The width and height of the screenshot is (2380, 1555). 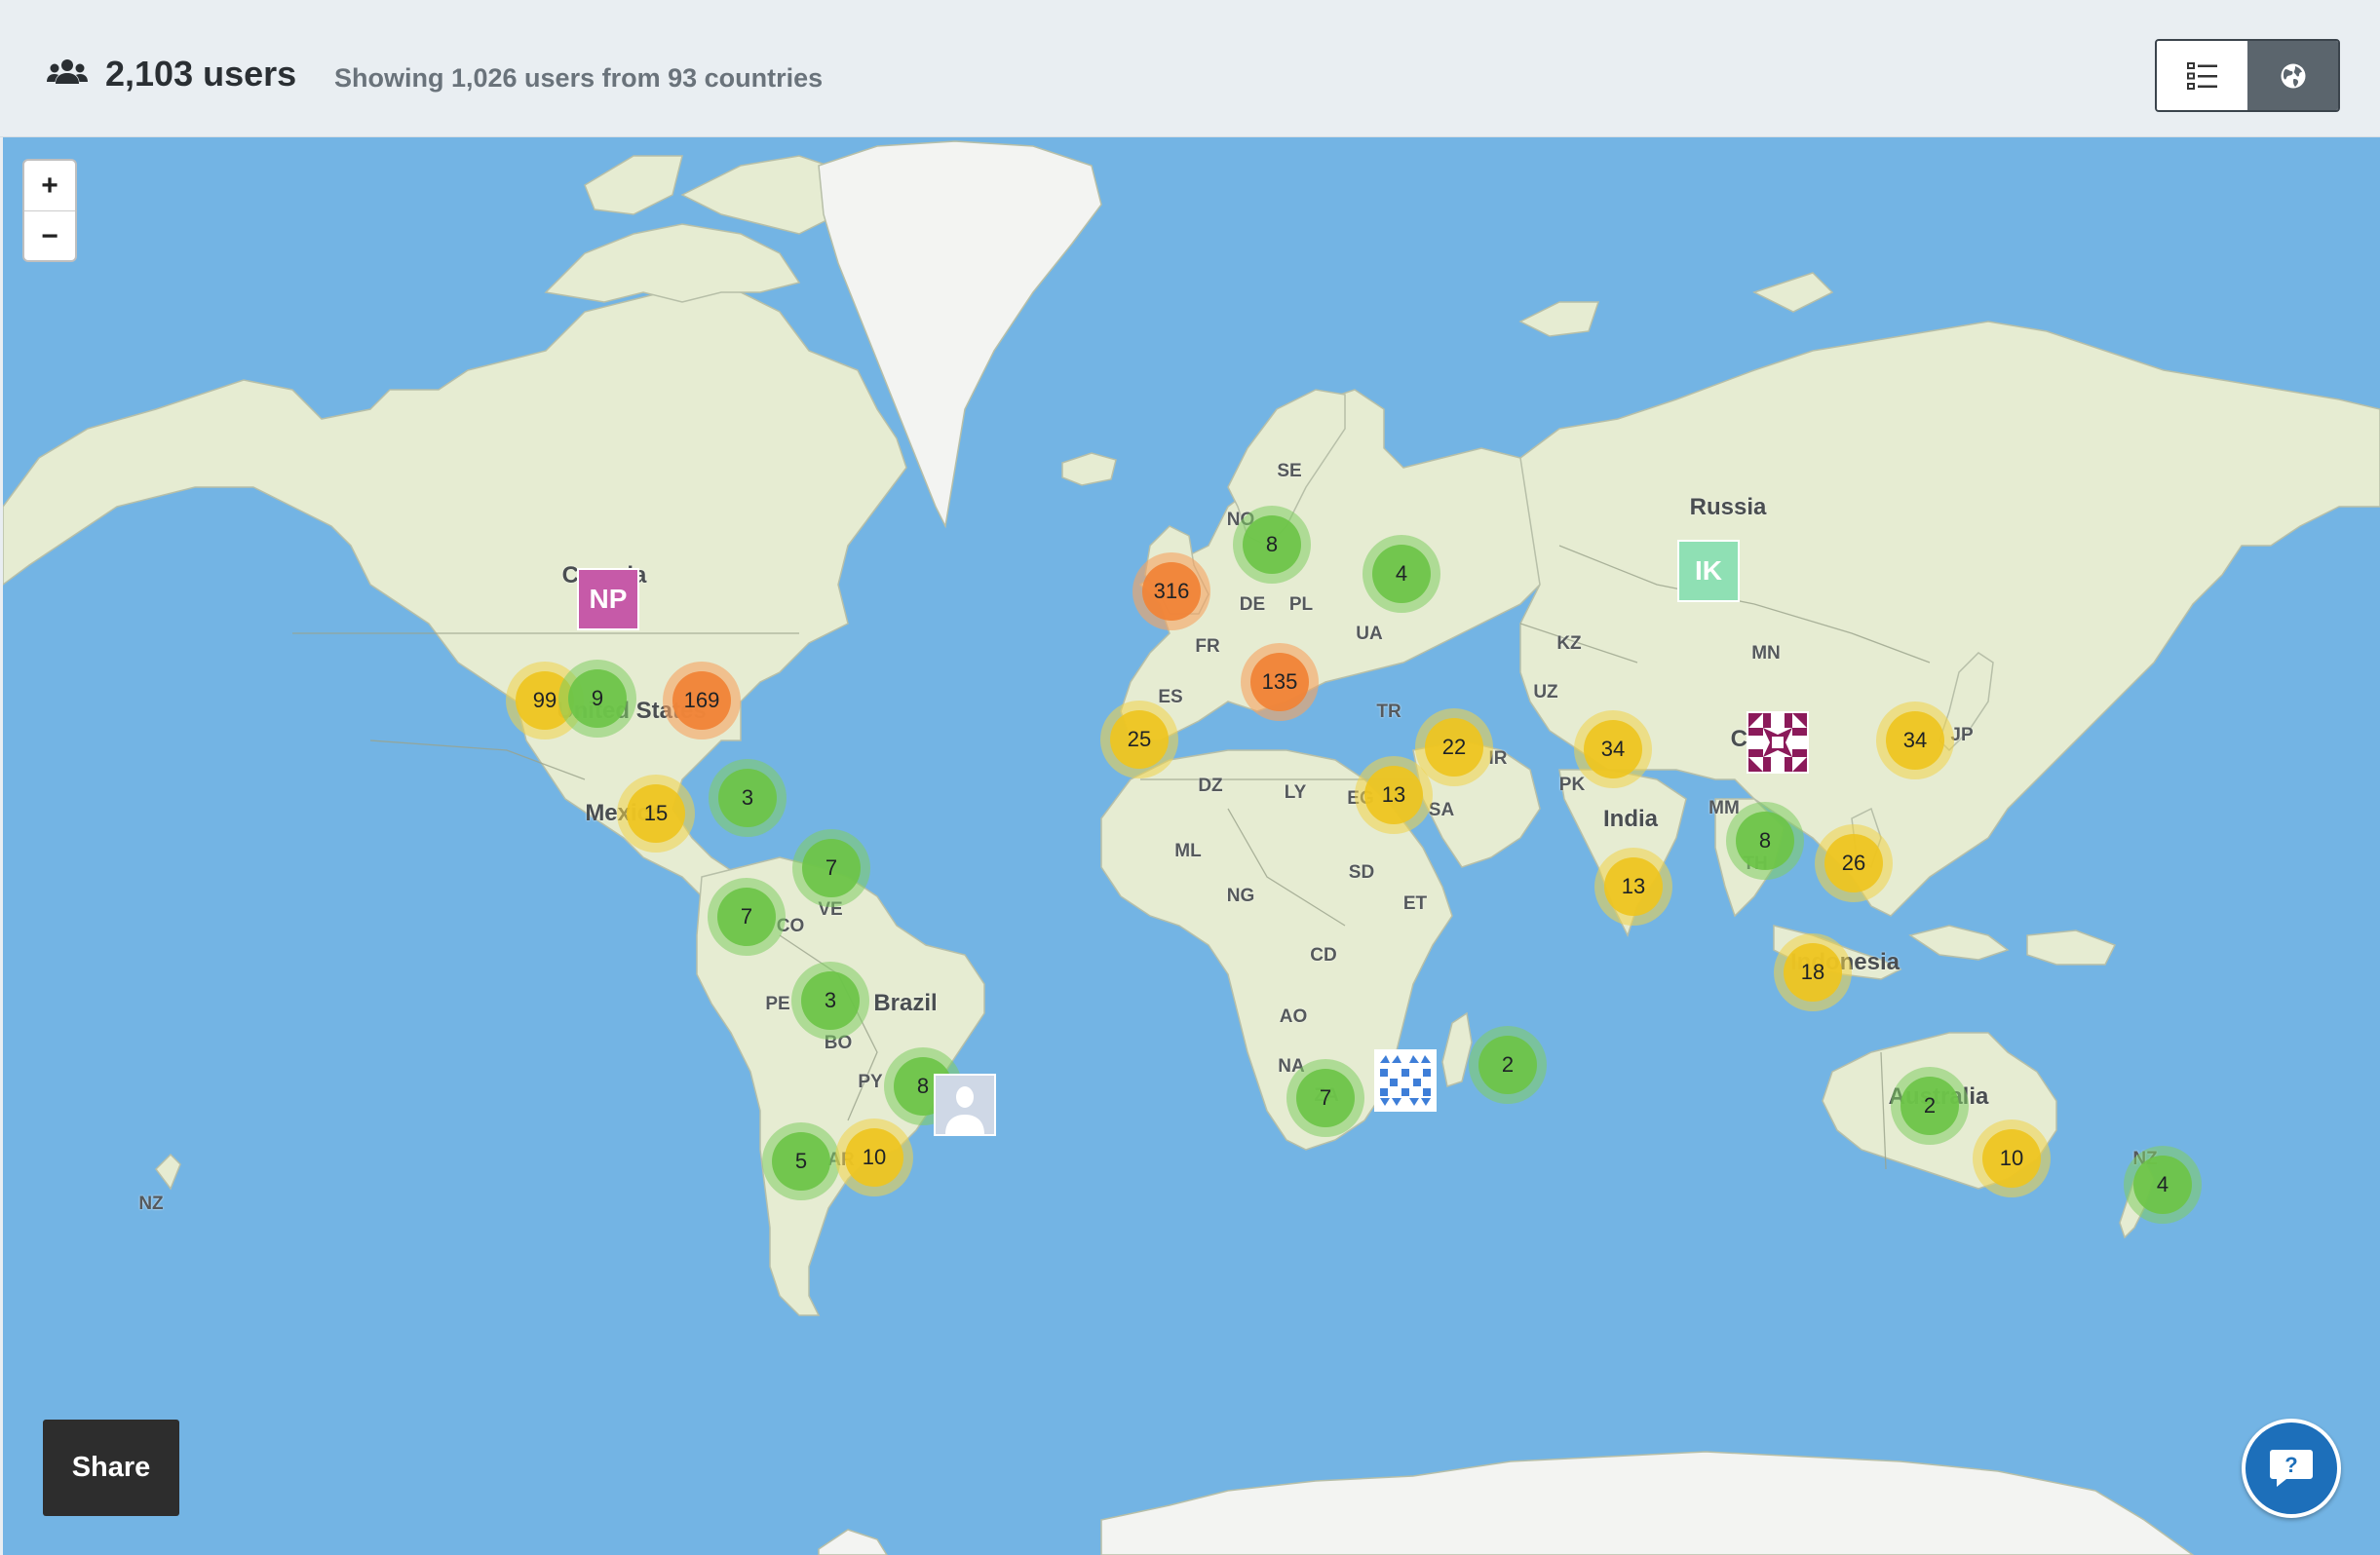 I want to click on cluster-central-asia: 34, so click(x=1613, y=749).